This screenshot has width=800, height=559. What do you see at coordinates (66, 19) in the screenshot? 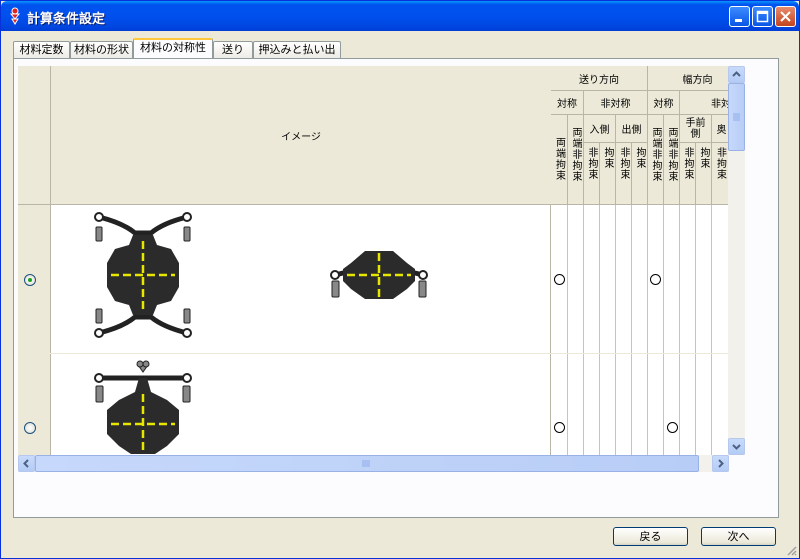
I see `window-title: 計算条件設定` at bounding box center [66, 19].